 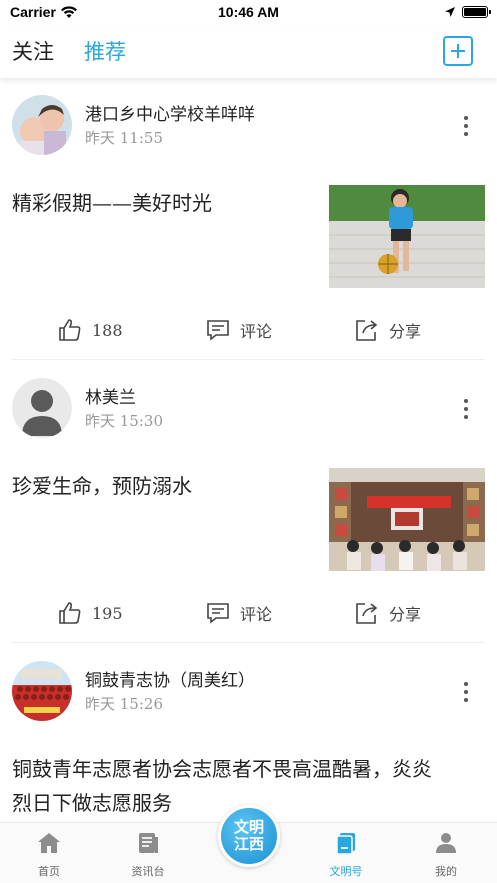 I want to click on like-button: 195, so click(x=90, y=613).